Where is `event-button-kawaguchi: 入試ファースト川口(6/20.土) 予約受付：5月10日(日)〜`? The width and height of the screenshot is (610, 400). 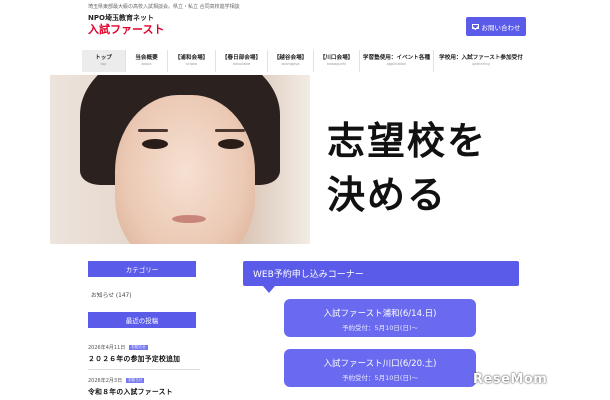 event-button-kawaguchi: 入試ファースト川口(6/20.土) 予約受付：5月10日(日)〜 is located at coordinates (380, 368).